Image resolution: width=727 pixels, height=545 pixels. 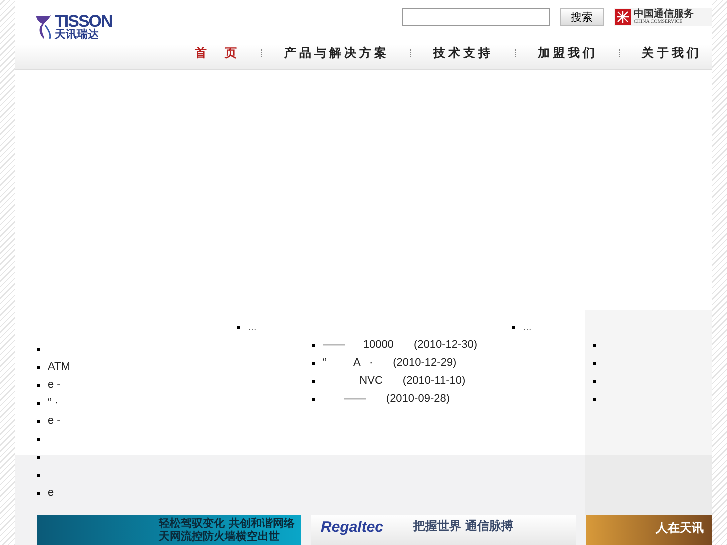 What do you see at coordinates (344, 399) in the screenshot?
I see `news-title: ——` at bounding box center [344, 399].